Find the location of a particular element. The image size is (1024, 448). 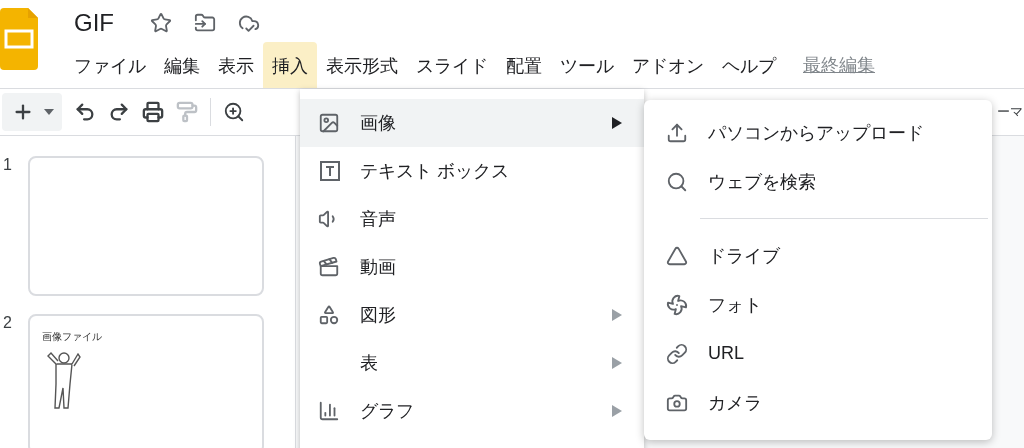

theme-button: ーマ is located at coordinates (1010, 112).